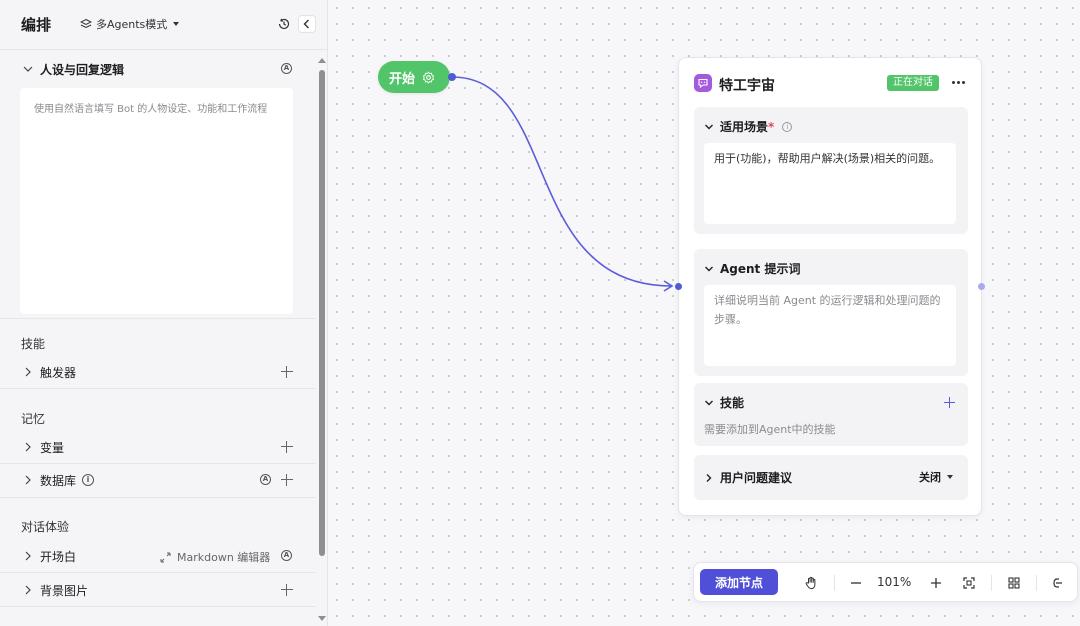  What do you see at coordinates (287, 372) in the screenshot?
I see `add-trigger-button` at bounding box center [287, 372].